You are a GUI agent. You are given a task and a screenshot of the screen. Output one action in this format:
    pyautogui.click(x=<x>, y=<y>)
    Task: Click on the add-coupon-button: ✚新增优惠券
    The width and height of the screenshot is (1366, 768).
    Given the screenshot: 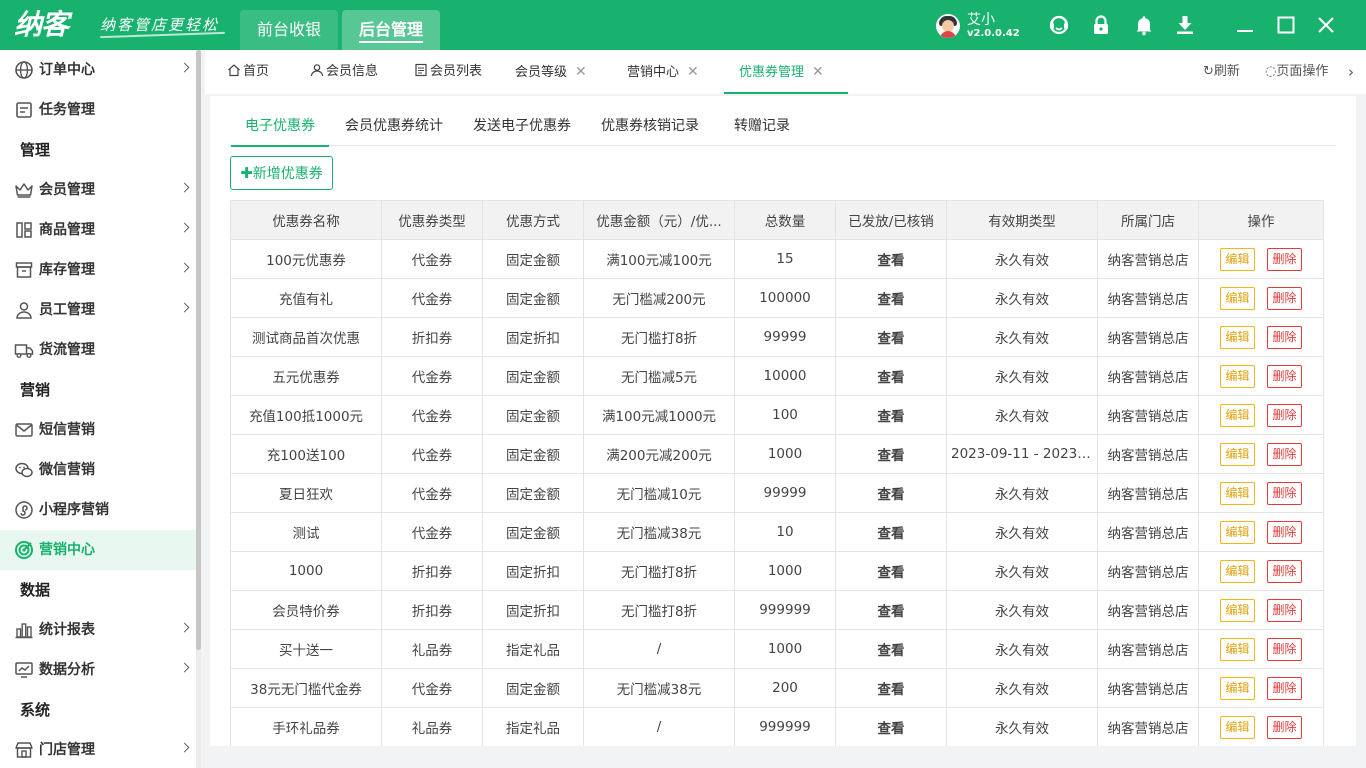 What is the action you would take?
    pyautogui.click(x=281, y=173)
    